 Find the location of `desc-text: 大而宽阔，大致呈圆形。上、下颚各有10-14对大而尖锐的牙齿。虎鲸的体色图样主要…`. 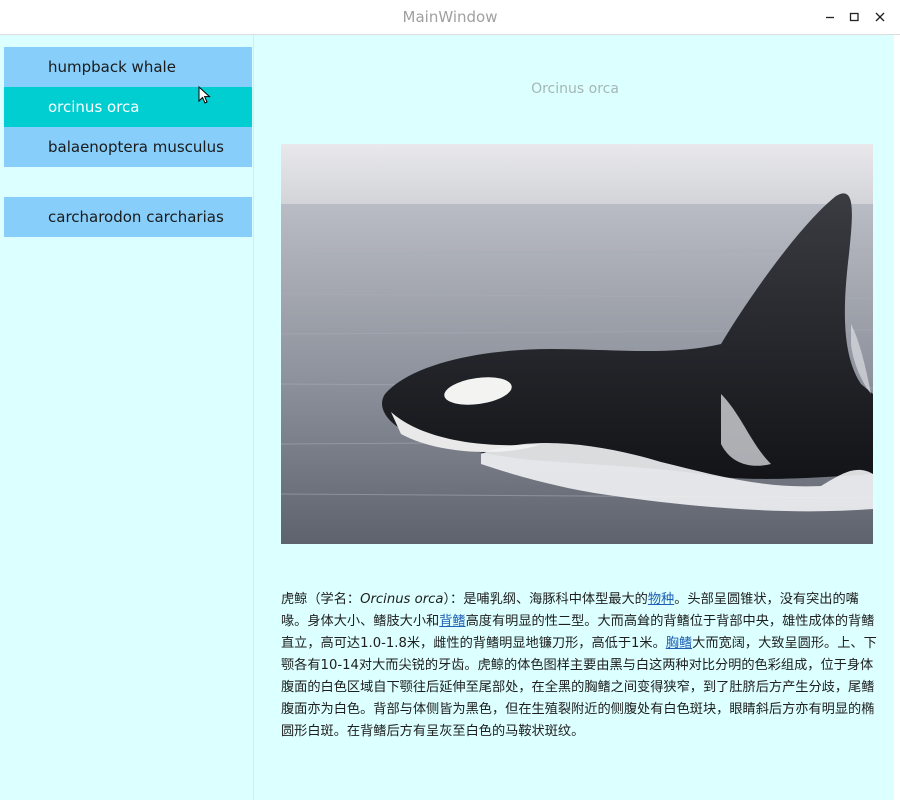

desc-text: 大而宽阔，大致呈圆形。上、下颚各有10-14对大而尖锐的牙齿。虎鲸的体色图样主要… is located at coordinates (579, 687).